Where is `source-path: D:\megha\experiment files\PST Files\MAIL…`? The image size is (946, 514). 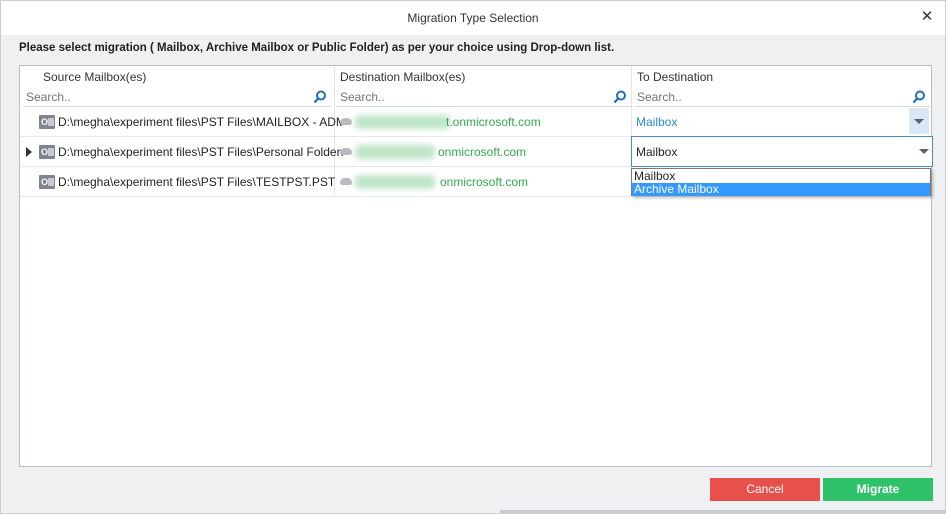 source-path: D:\megha\experiment files\PST Files\MAIL… is located at coordinates (200, 122).